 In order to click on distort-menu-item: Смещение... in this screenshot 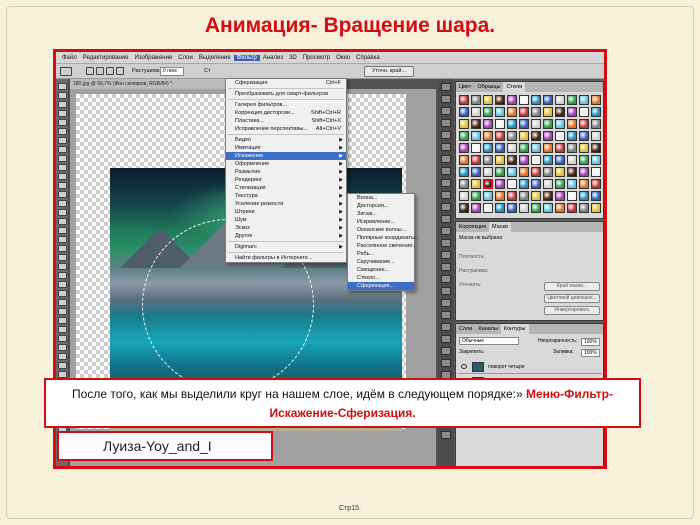, I will do `click(381, 270)`.